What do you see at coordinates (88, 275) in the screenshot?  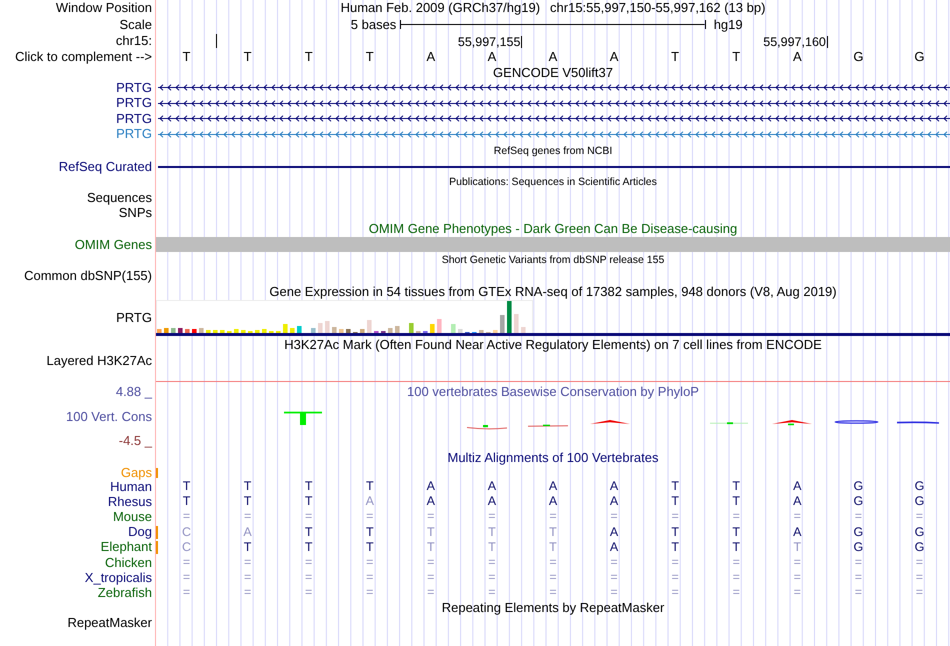 I see `track-label: Common dbSNP(155)` at bounding box center [88, 275].